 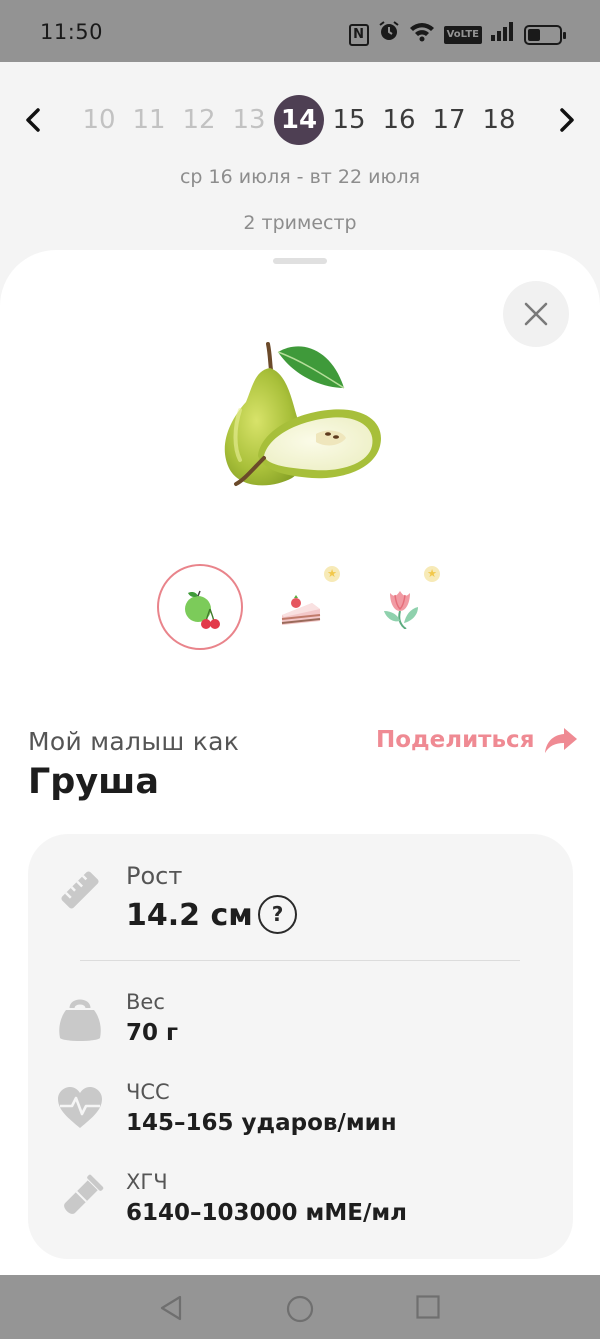 I want to click on alarm-icon, so click(x=389, y=34).